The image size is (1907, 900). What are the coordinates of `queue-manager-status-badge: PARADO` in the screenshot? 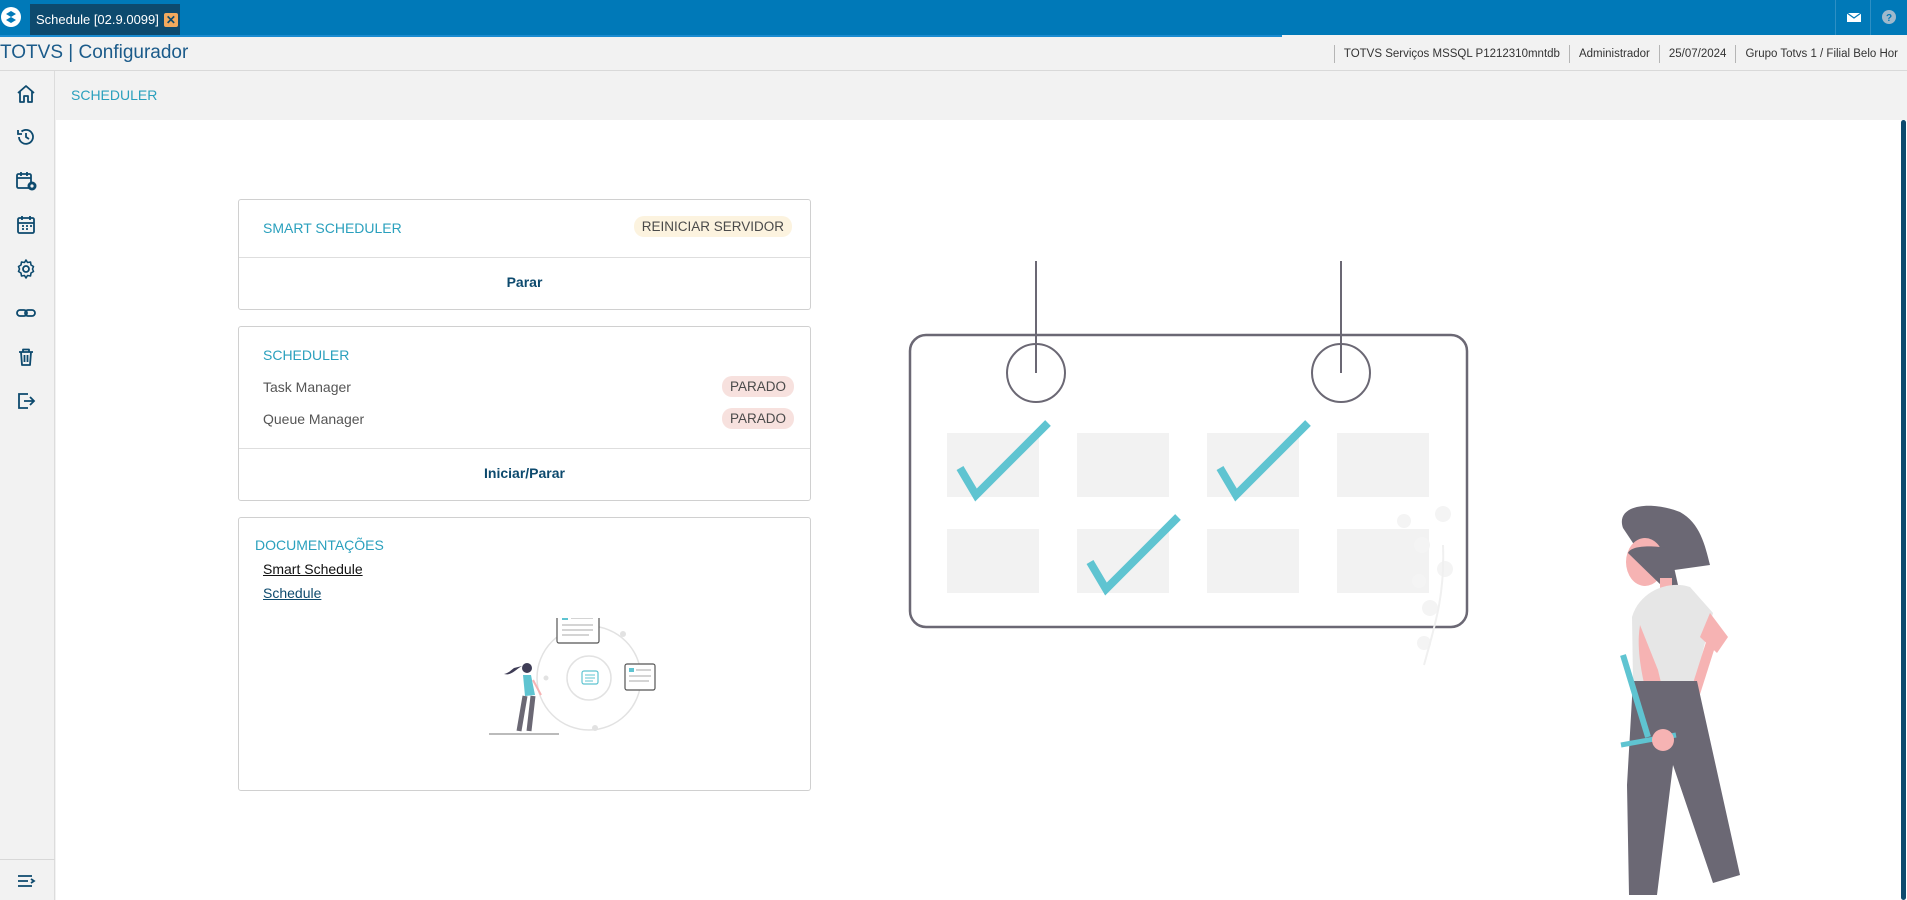 It's located at (757, 418).